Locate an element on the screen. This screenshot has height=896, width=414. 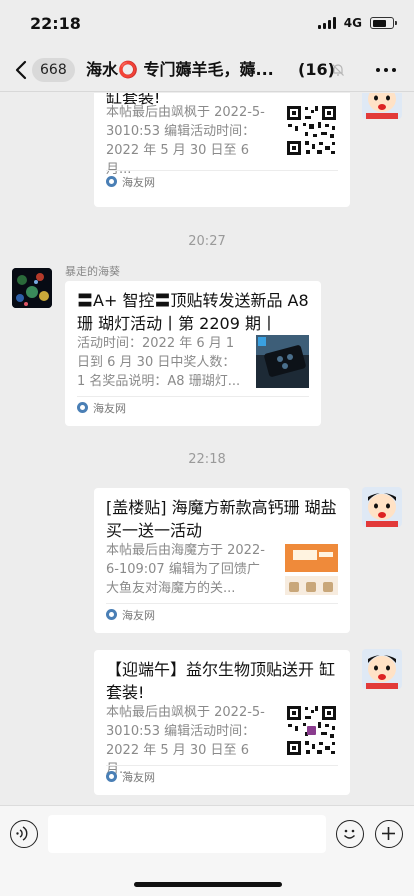
voice-input-button is located at coordinates (24, 834).